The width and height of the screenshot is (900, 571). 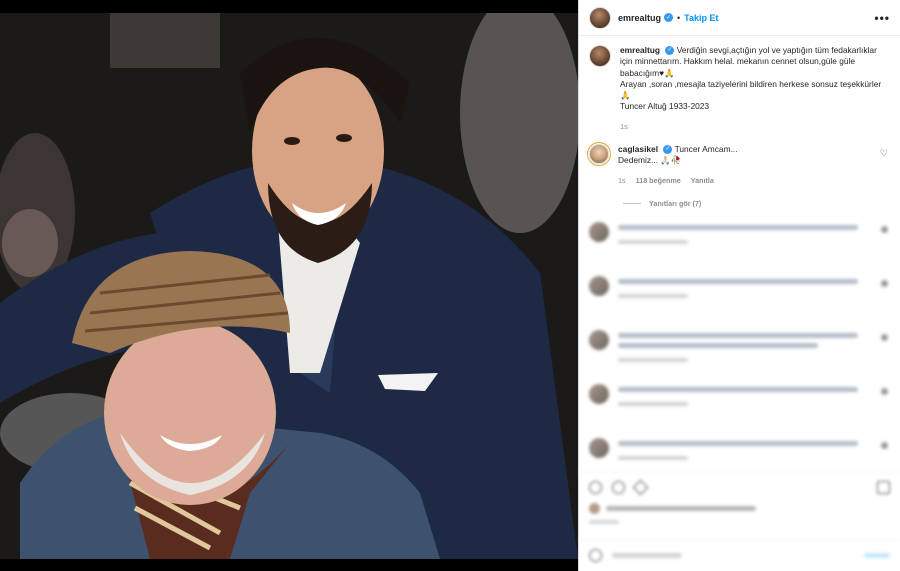 What do you see at coordinates (882, 18) in the screenshot?
I see `more-options-icon: •••` at bounding box center [882, 18].